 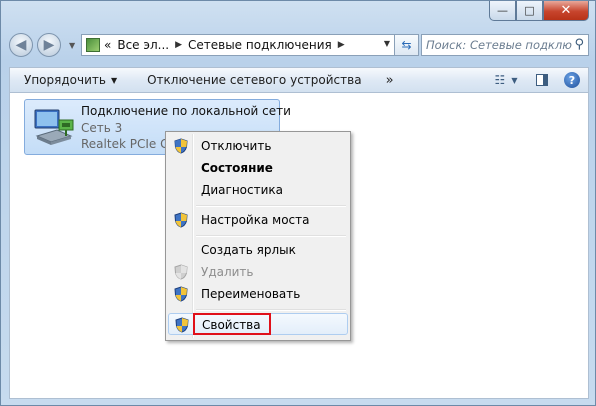 I want to click on menu-item-bridge-settings: Настройка моста, so click(x=258, y=220).